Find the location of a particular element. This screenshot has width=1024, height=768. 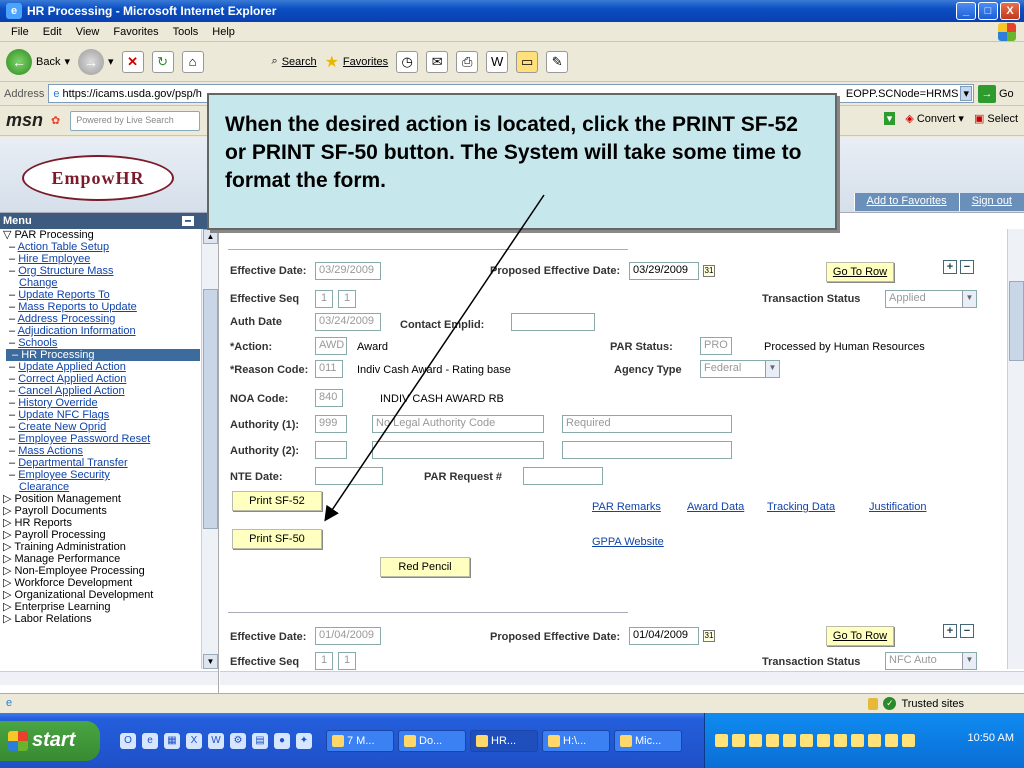

calendar-icon: 31 is located at coordinates (709, 271).